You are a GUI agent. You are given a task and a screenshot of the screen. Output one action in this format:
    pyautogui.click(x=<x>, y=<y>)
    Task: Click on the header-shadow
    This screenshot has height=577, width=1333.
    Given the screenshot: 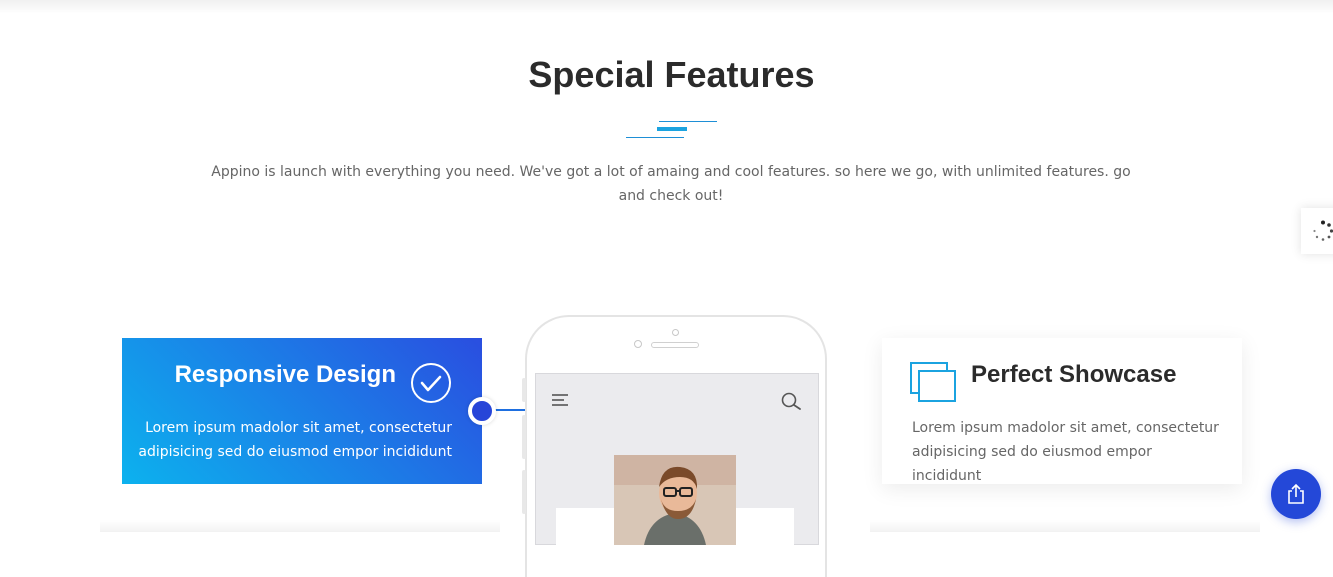 What is the action you would take?
    pyautogui.click(x=666, y=7)
    